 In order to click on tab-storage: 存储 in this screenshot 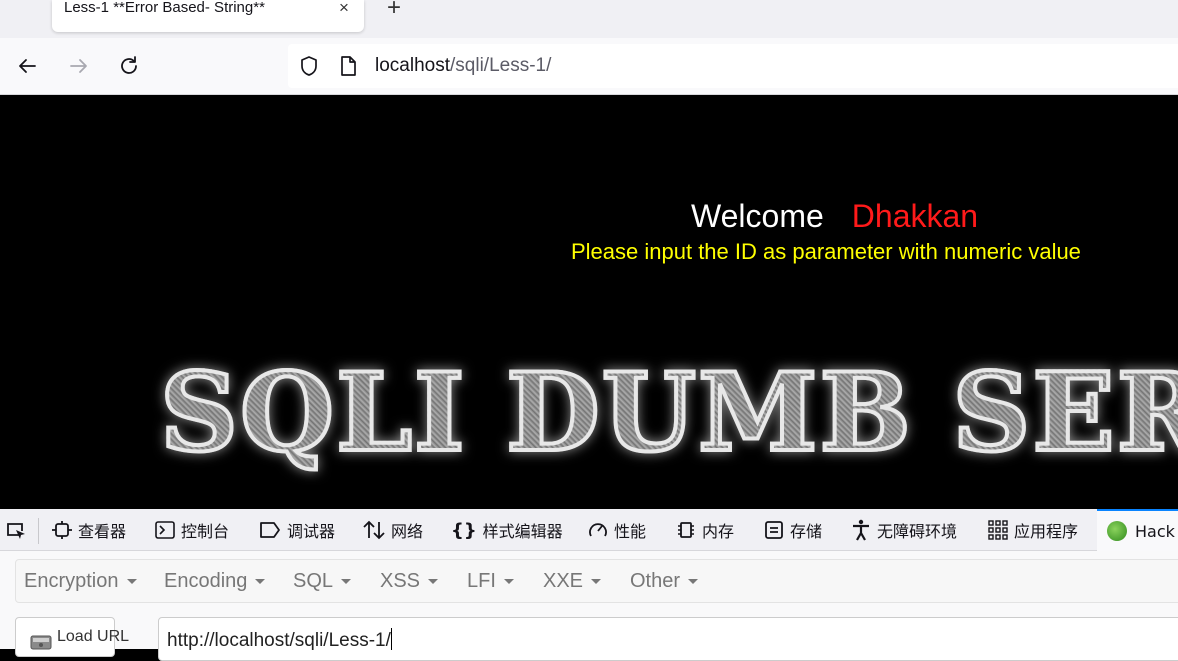, I will do `click(793, 530)`.